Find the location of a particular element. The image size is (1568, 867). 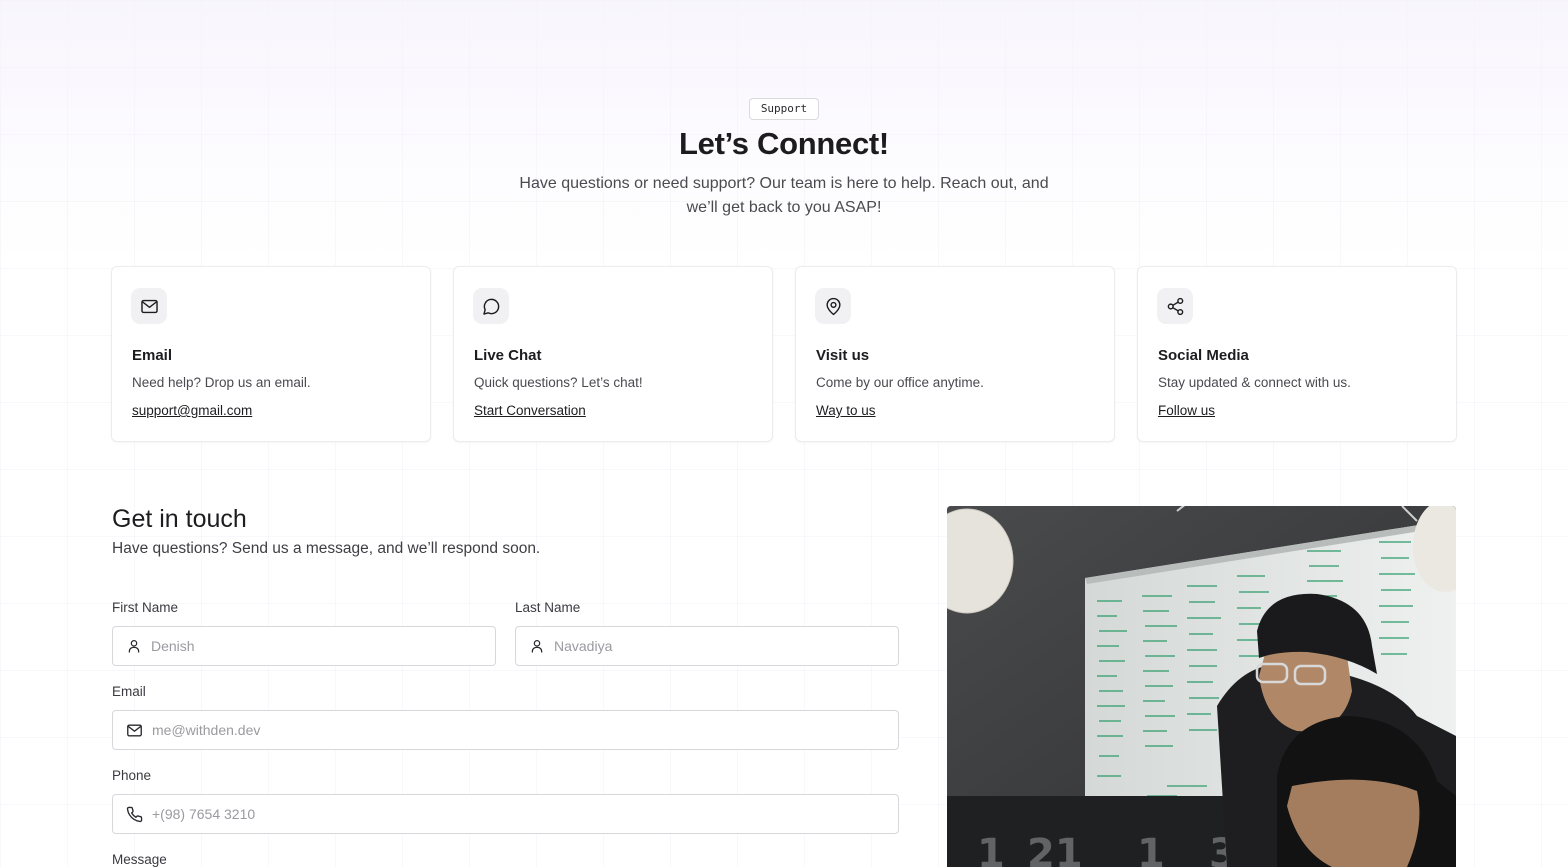

page-title: Let’s Connect! is located at coordinates (784, 143).